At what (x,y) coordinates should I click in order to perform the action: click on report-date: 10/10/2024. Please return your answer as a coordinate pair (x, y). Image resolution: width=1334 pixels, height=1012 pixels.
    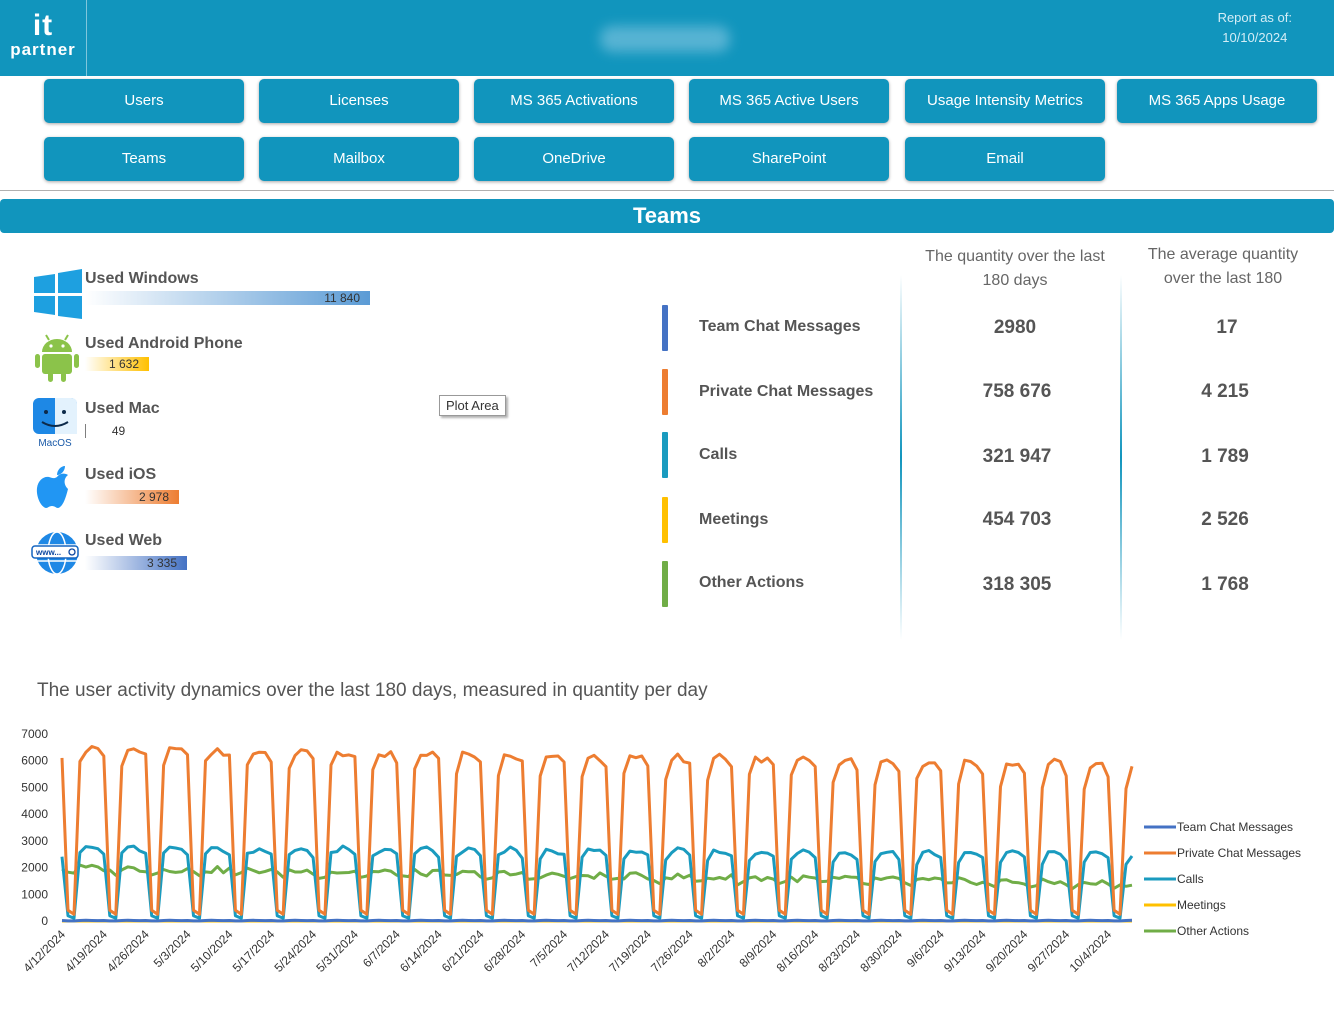
    Looking at the image, I should click on (1255, 37).